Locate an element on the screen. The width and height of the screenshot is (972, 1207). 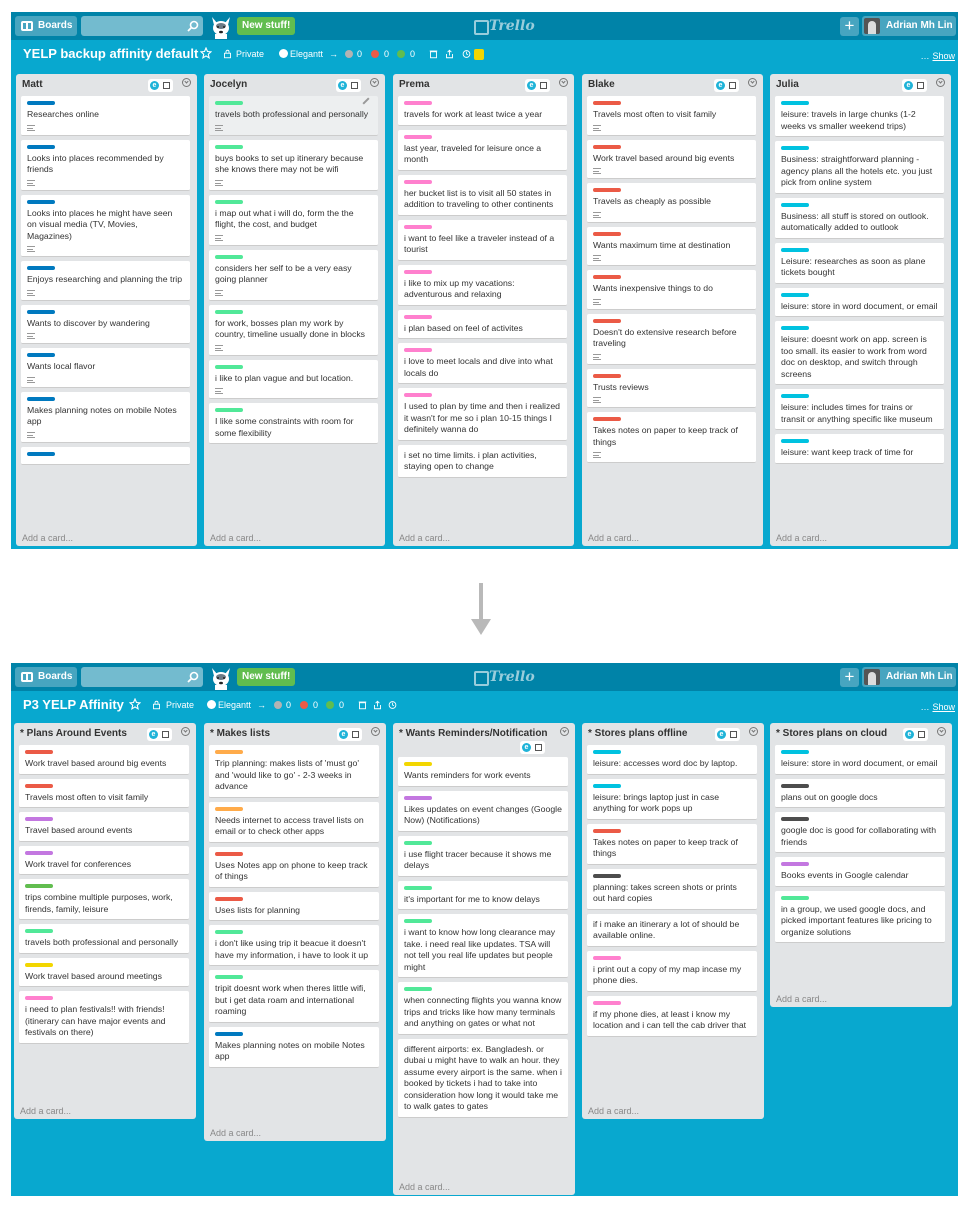
list-header: Matt e is located at coordinates (106, 85).